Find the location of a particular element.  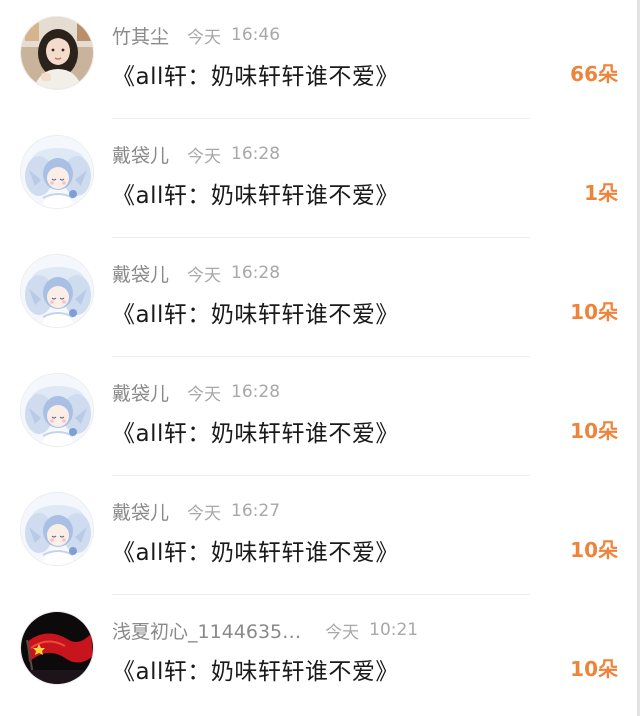

user-photo-icon is located at coordinates (57, 53).